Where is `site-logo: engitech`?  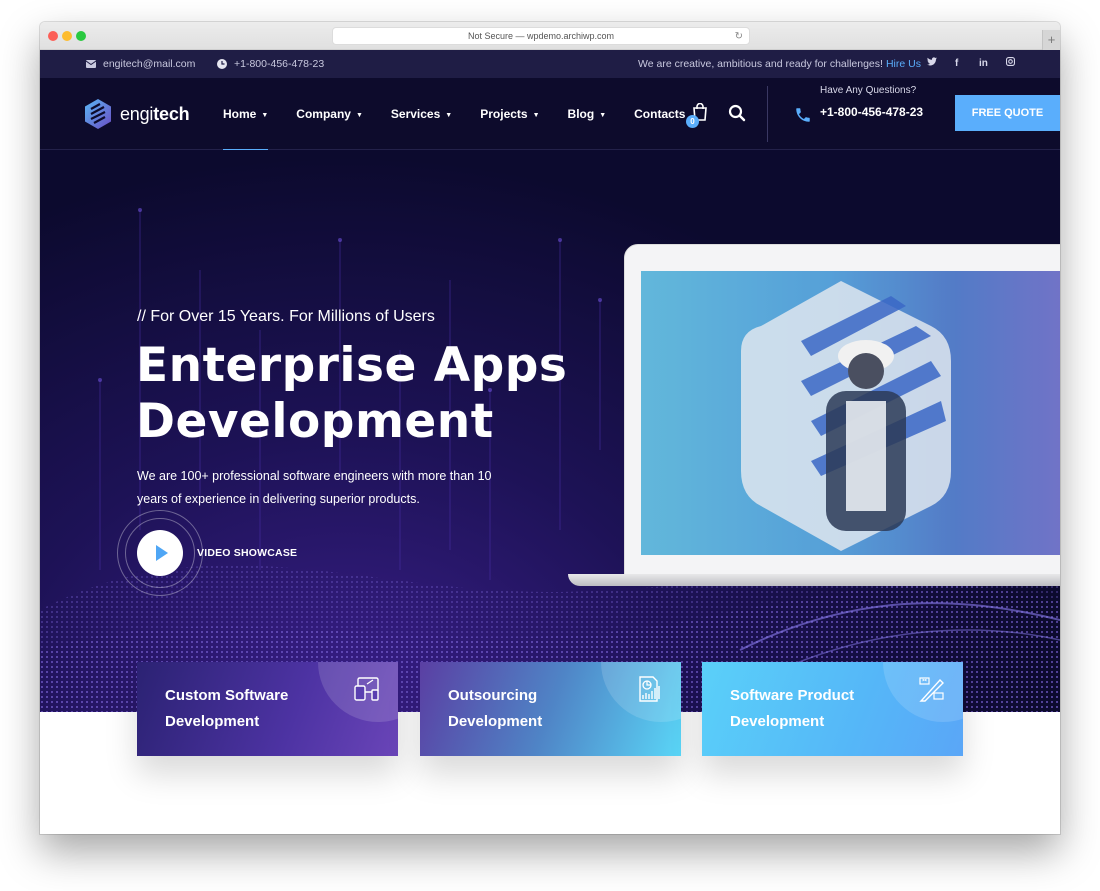 site-logo: engitech is located at coordinates (137, 114).